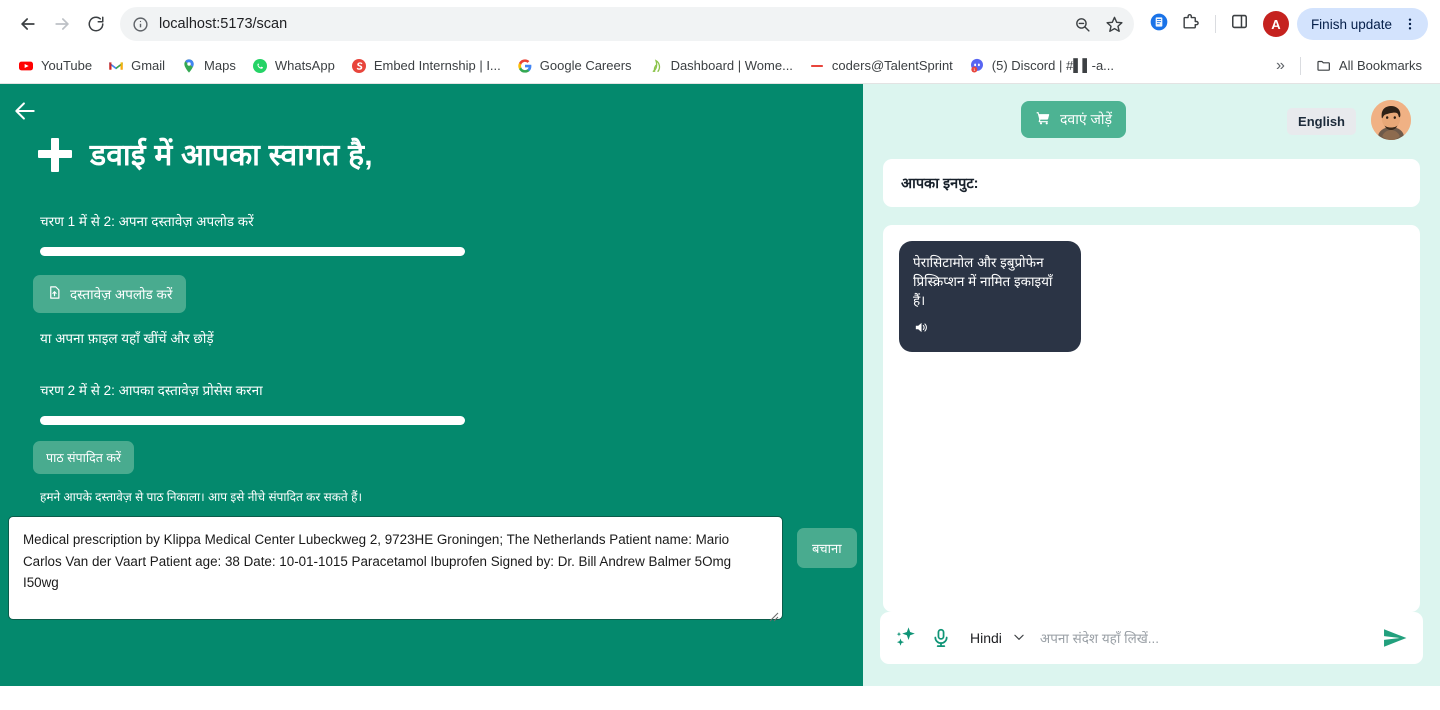 The width and height of the screenshot is (1440, 710). I want to click on file-upload-icon, so click(54, 294).